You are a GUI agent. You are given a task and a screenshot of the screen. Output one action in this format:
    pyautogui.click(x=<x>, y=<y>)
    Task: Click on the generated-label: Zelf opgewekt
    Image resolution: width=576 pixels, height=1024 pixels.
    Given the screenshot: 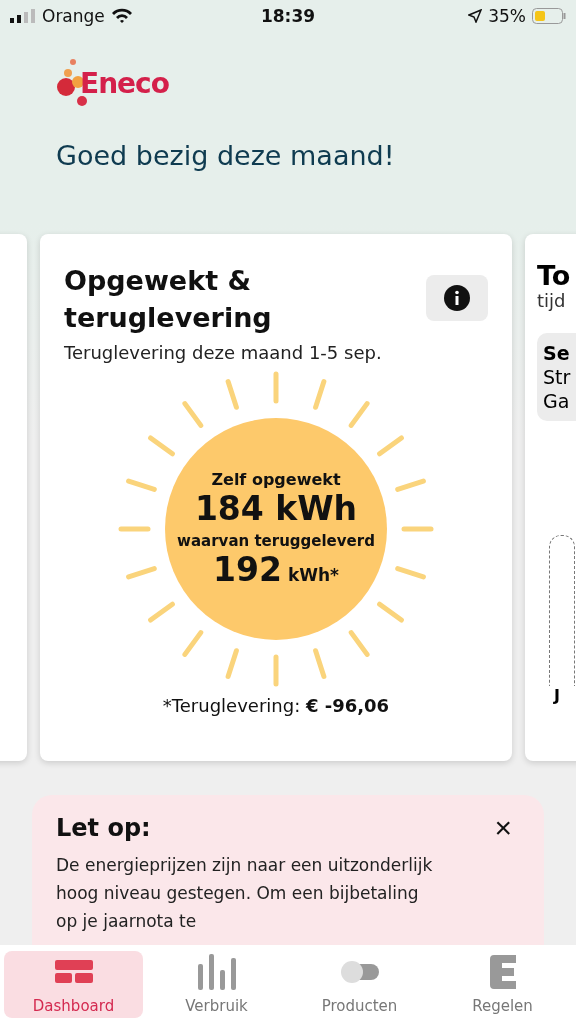 What is the action you would take?
    pyautogui.click(x=276, y=479)
    